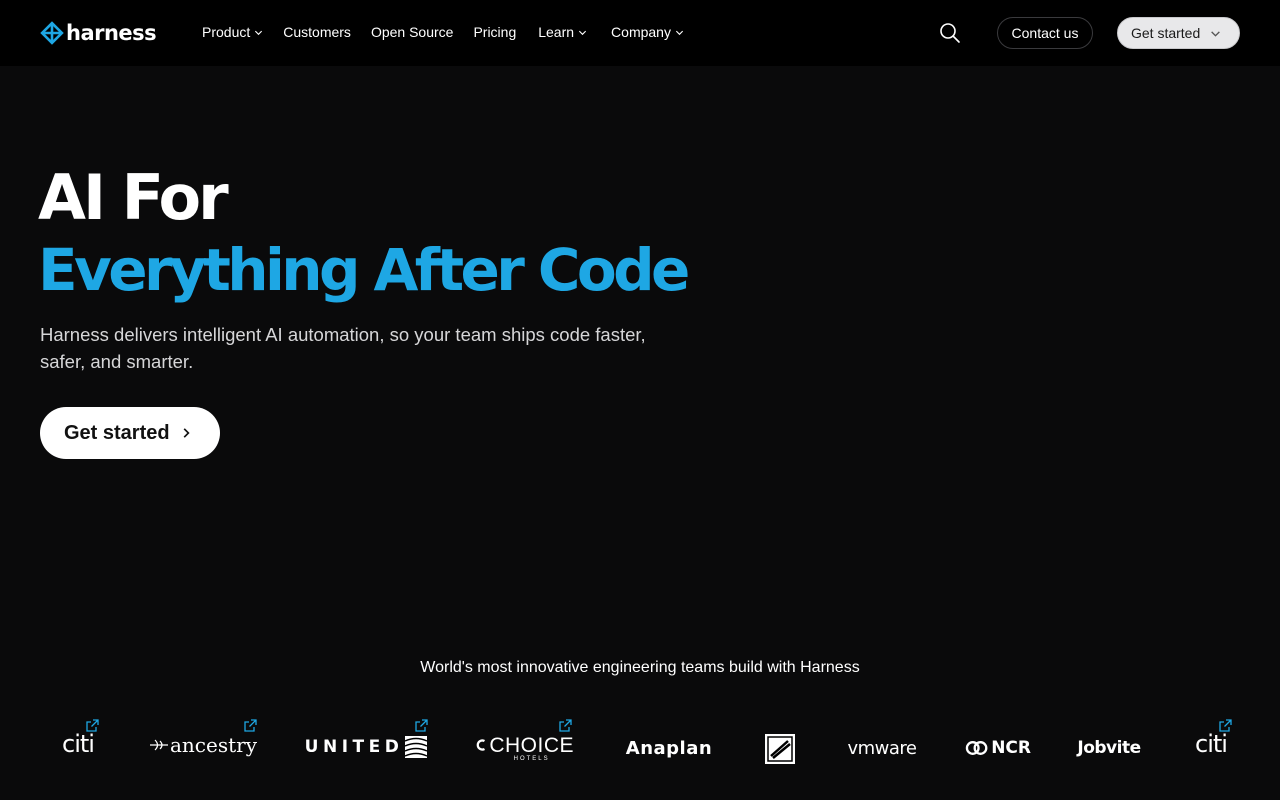 The image size is (1280, 800). Describe the element at coordinates (481, 745) in the screenshot. I see `choice-c-icon` at that location.